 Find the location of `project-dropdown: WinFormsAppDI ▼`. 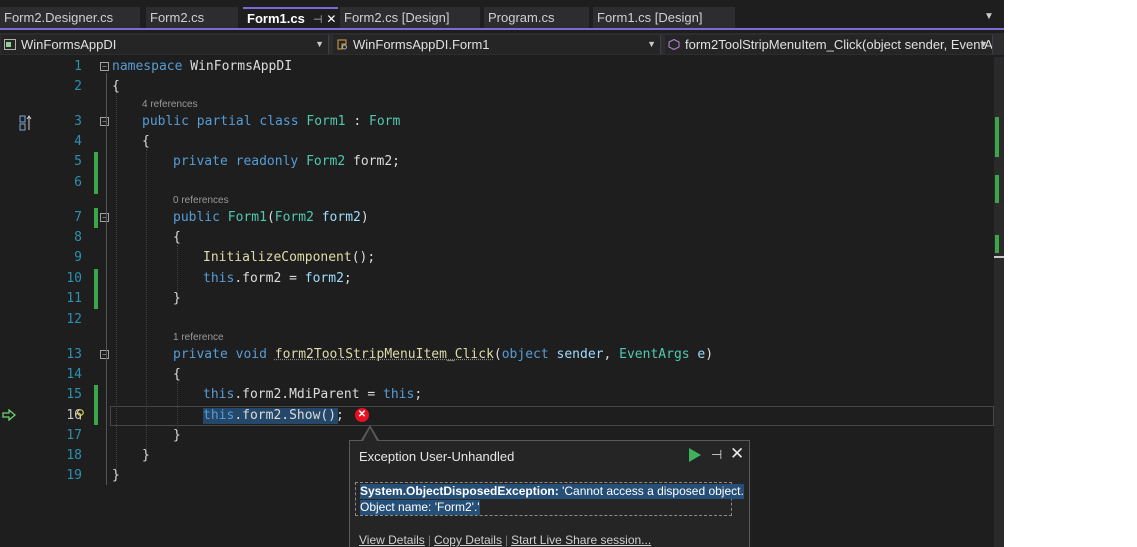

project-dropdown: WinFormsAppDI ▼ is located at coordinates (165, 44).